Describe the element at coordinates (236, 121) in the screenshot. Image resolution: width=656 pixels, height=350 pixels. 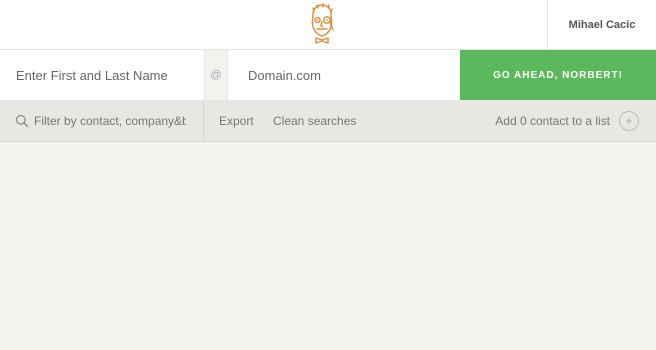
I see `export-link: Export` at that location.